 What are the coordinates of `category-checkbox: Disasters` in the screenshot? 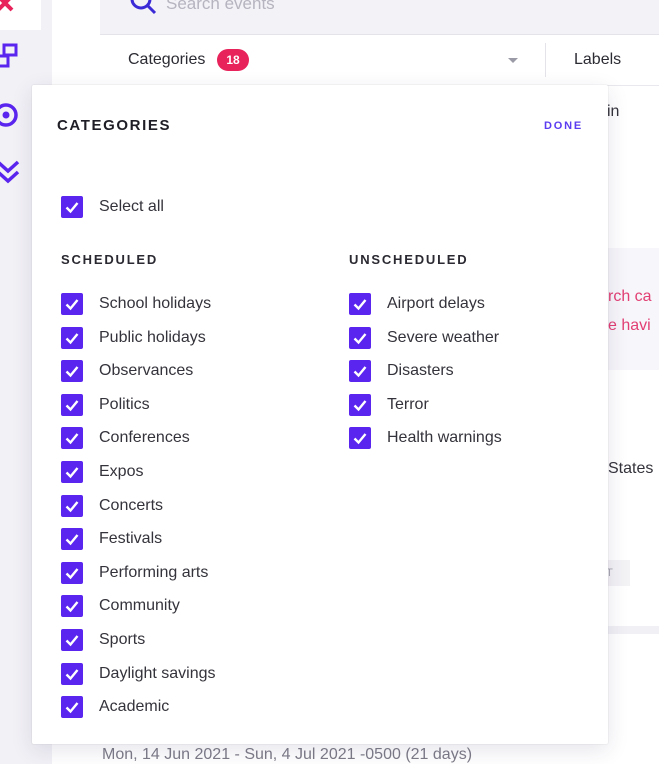 It's located at (401, 371).